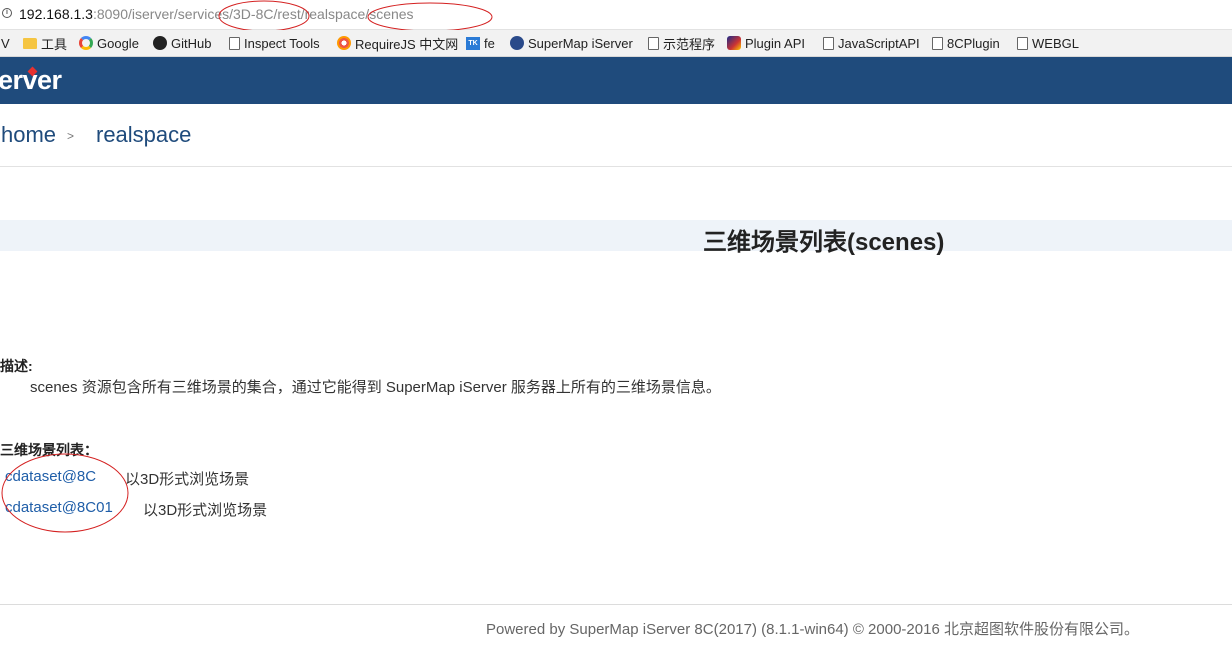 This screenshot has height=645, width=1232. What do you see at coordinates (473, 43) in the screenshot?
I see `tk-icon: TK` at bounding box center [473, 43].